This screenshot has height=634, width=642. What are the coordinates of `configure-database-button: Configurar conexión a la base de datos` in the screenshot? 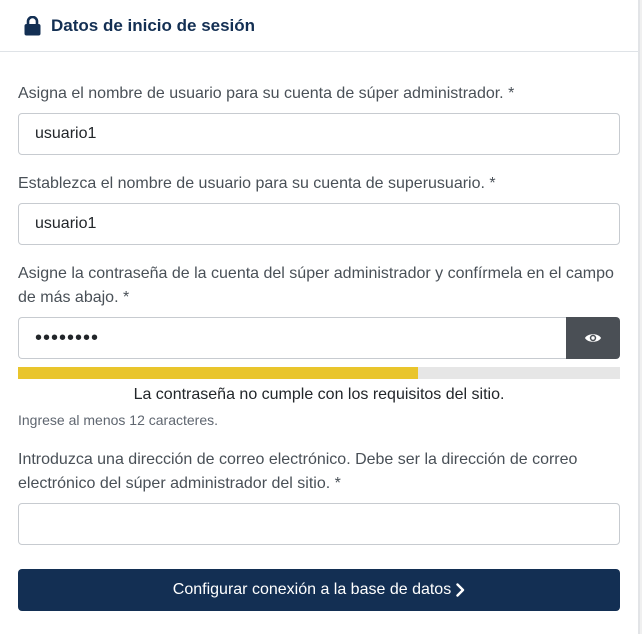 It's located at (319, 590).